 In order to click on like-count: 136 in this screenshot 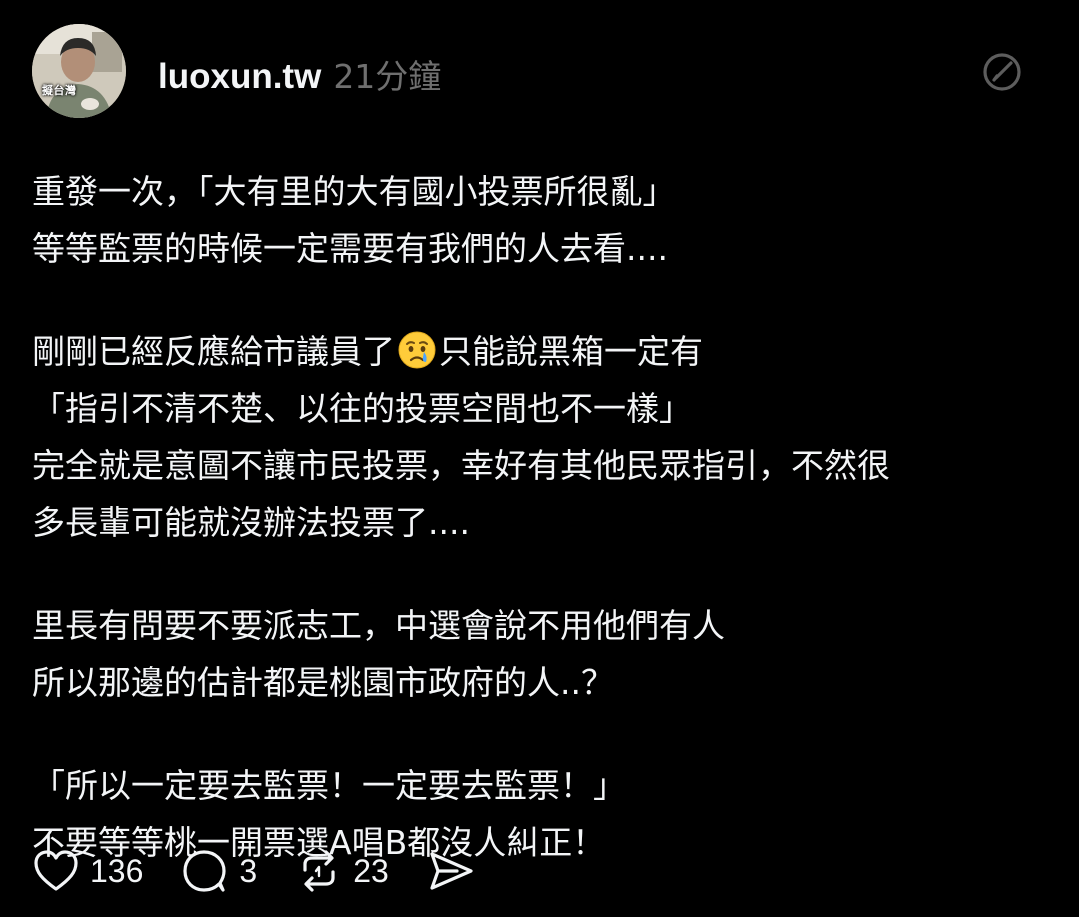, I will do `click(117, 870)`.